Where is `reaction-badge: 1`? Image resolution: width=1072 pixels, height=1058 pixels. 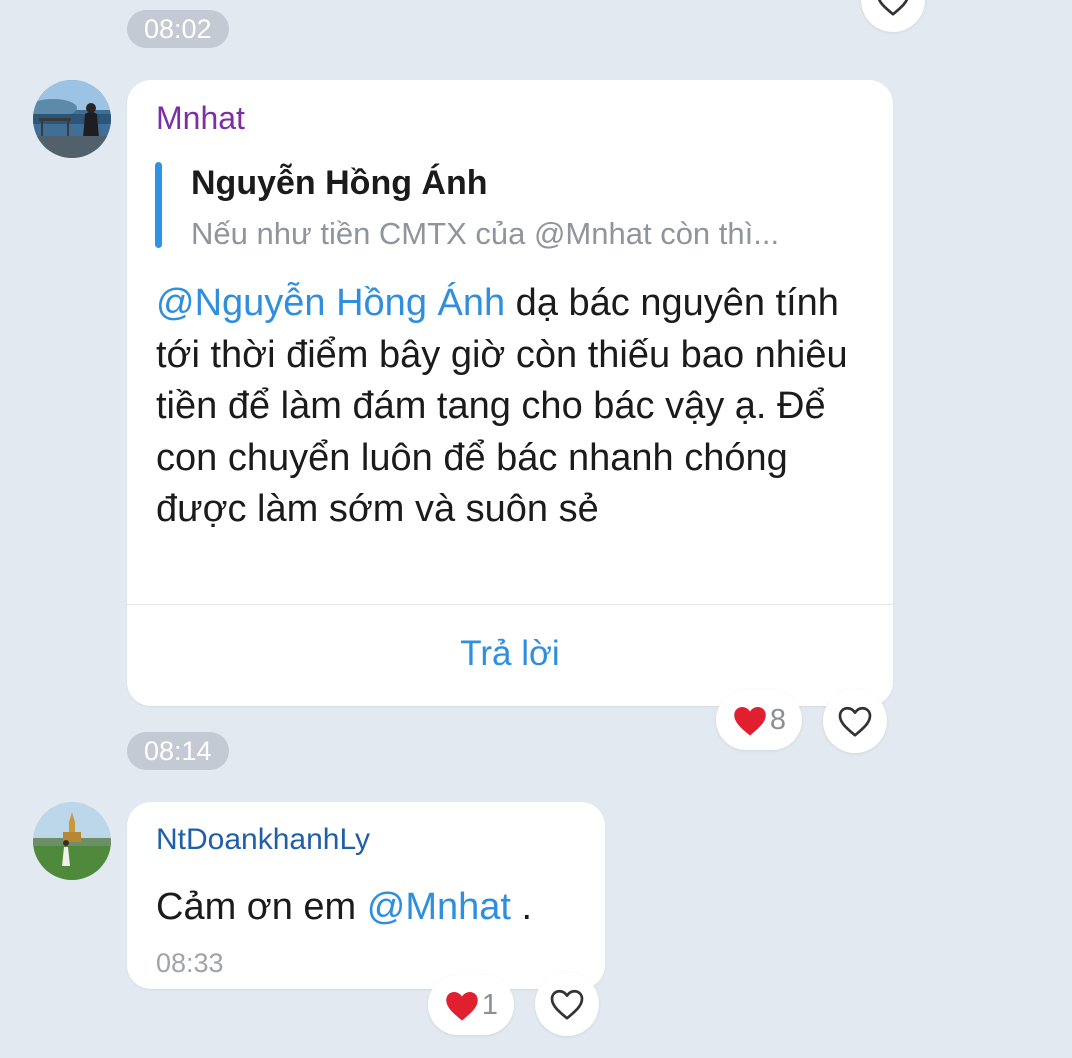
reaction-badge: 1 is located at coordinates (471, 1005).